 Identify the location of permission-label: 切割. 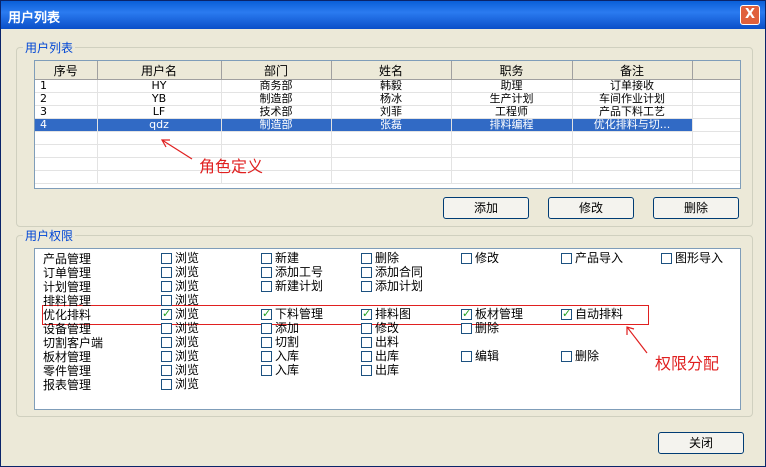
(287, 342).